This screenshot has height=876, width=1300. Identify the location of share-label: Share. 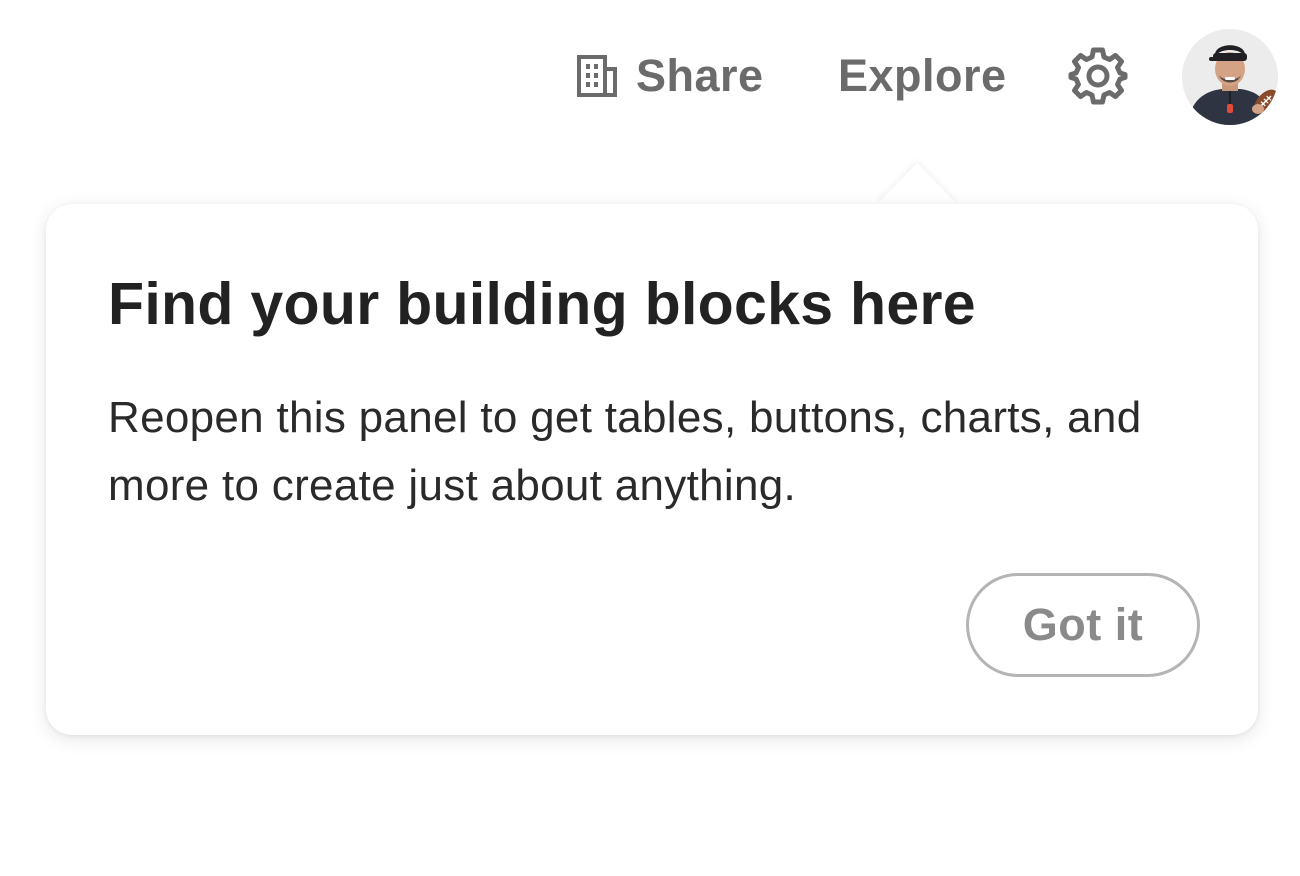
(700, 75).